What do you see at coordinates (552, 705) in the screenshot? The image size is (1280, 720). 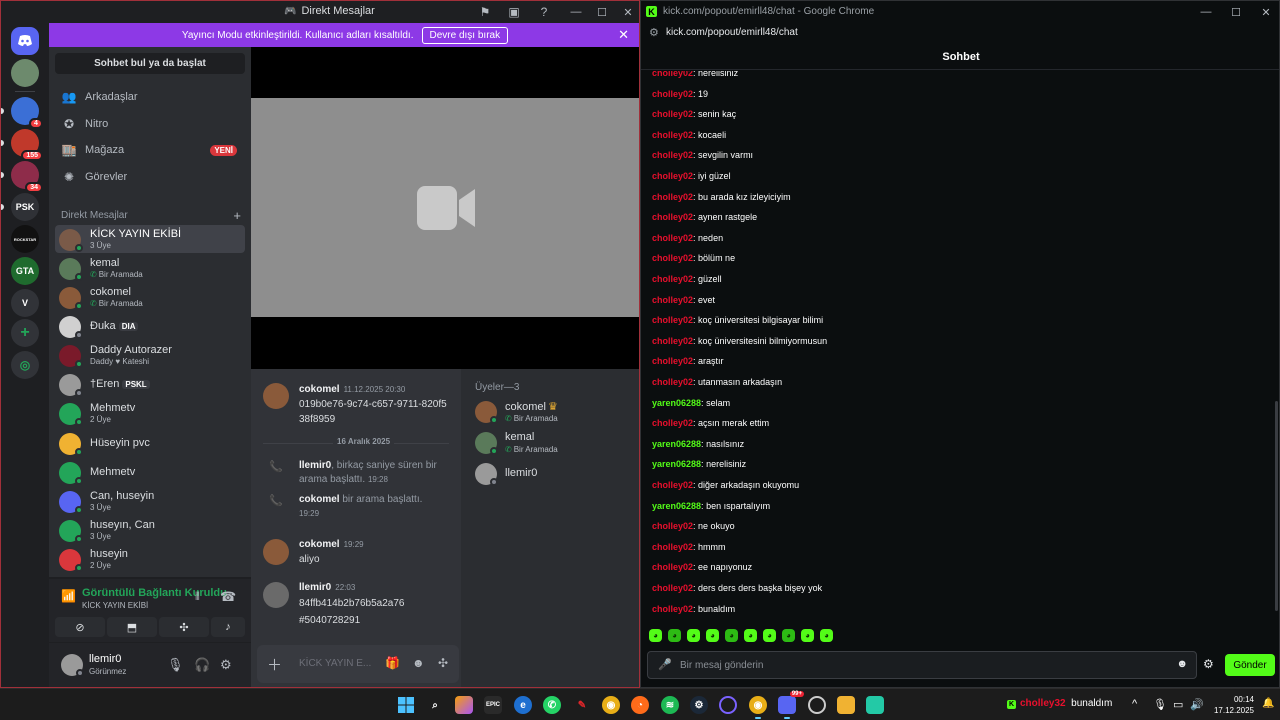 I see `whatsapp-icon: ✆` at bounding box center [552, 705].